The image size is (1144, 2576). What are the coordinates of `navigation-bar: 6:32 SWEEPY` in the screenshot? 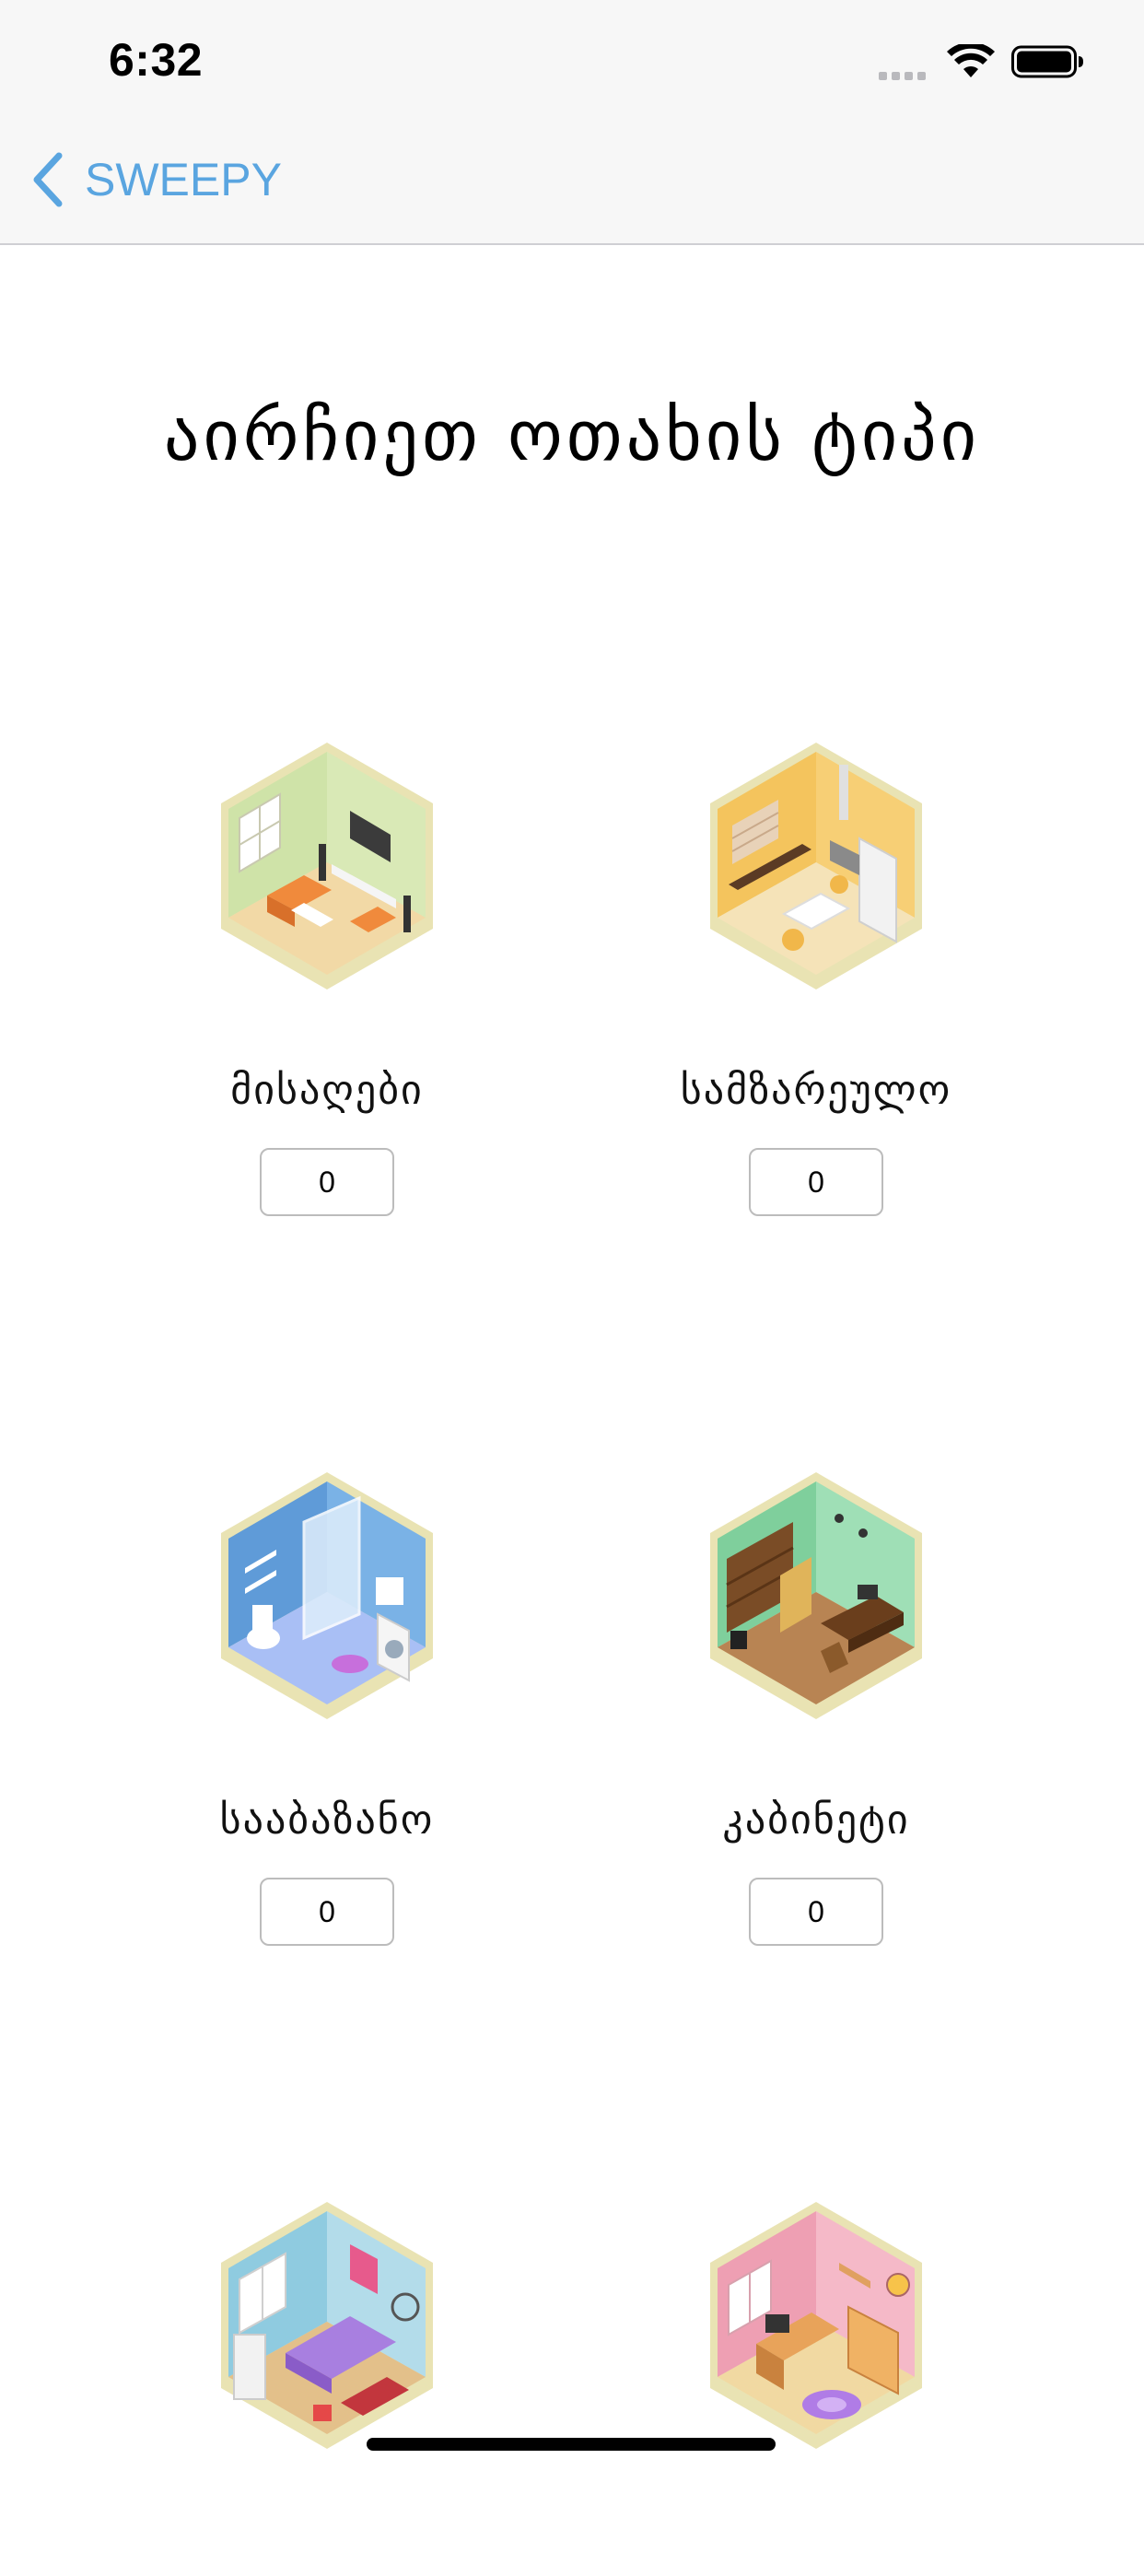 It's located at (572, 122).